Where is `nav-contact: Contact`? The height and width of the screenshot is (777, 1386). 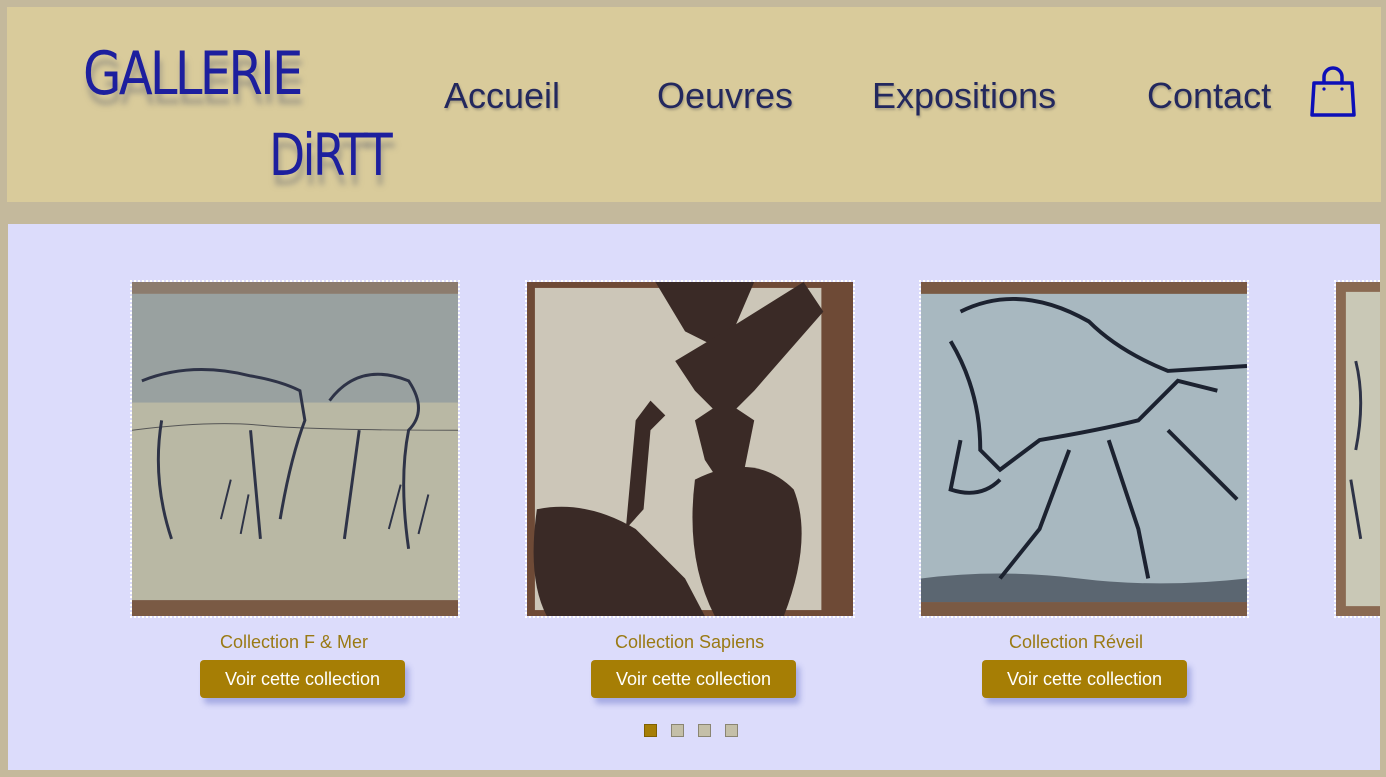 nav-contact: Contact is located at coordinates (1209, 96).